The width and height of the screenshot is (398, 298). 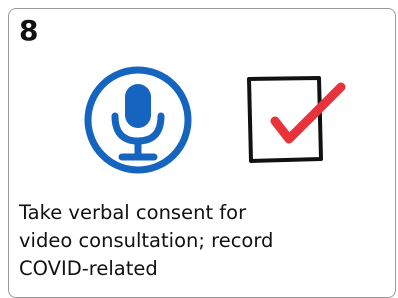 I want to click on checked-checkbox-icon, so click(x=296, y=119).